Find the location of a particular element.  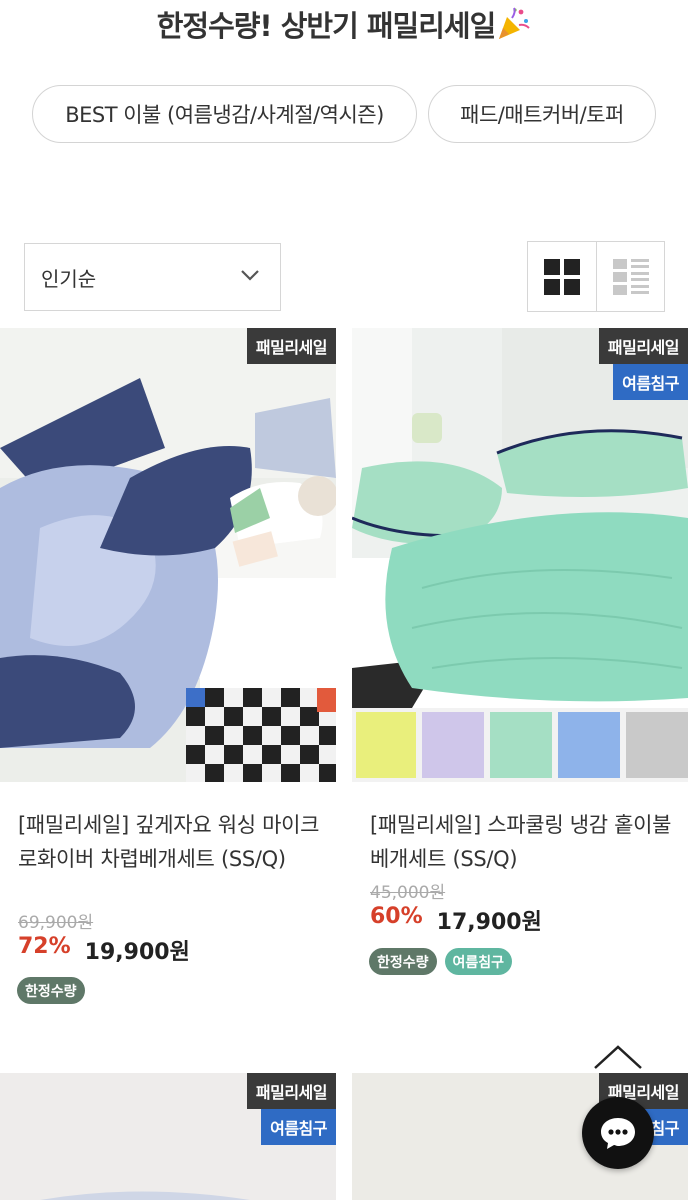

category-chip-label: BEST 이불 (여름냉감/사계절/역시즌) is located at coordinates (224, 115).